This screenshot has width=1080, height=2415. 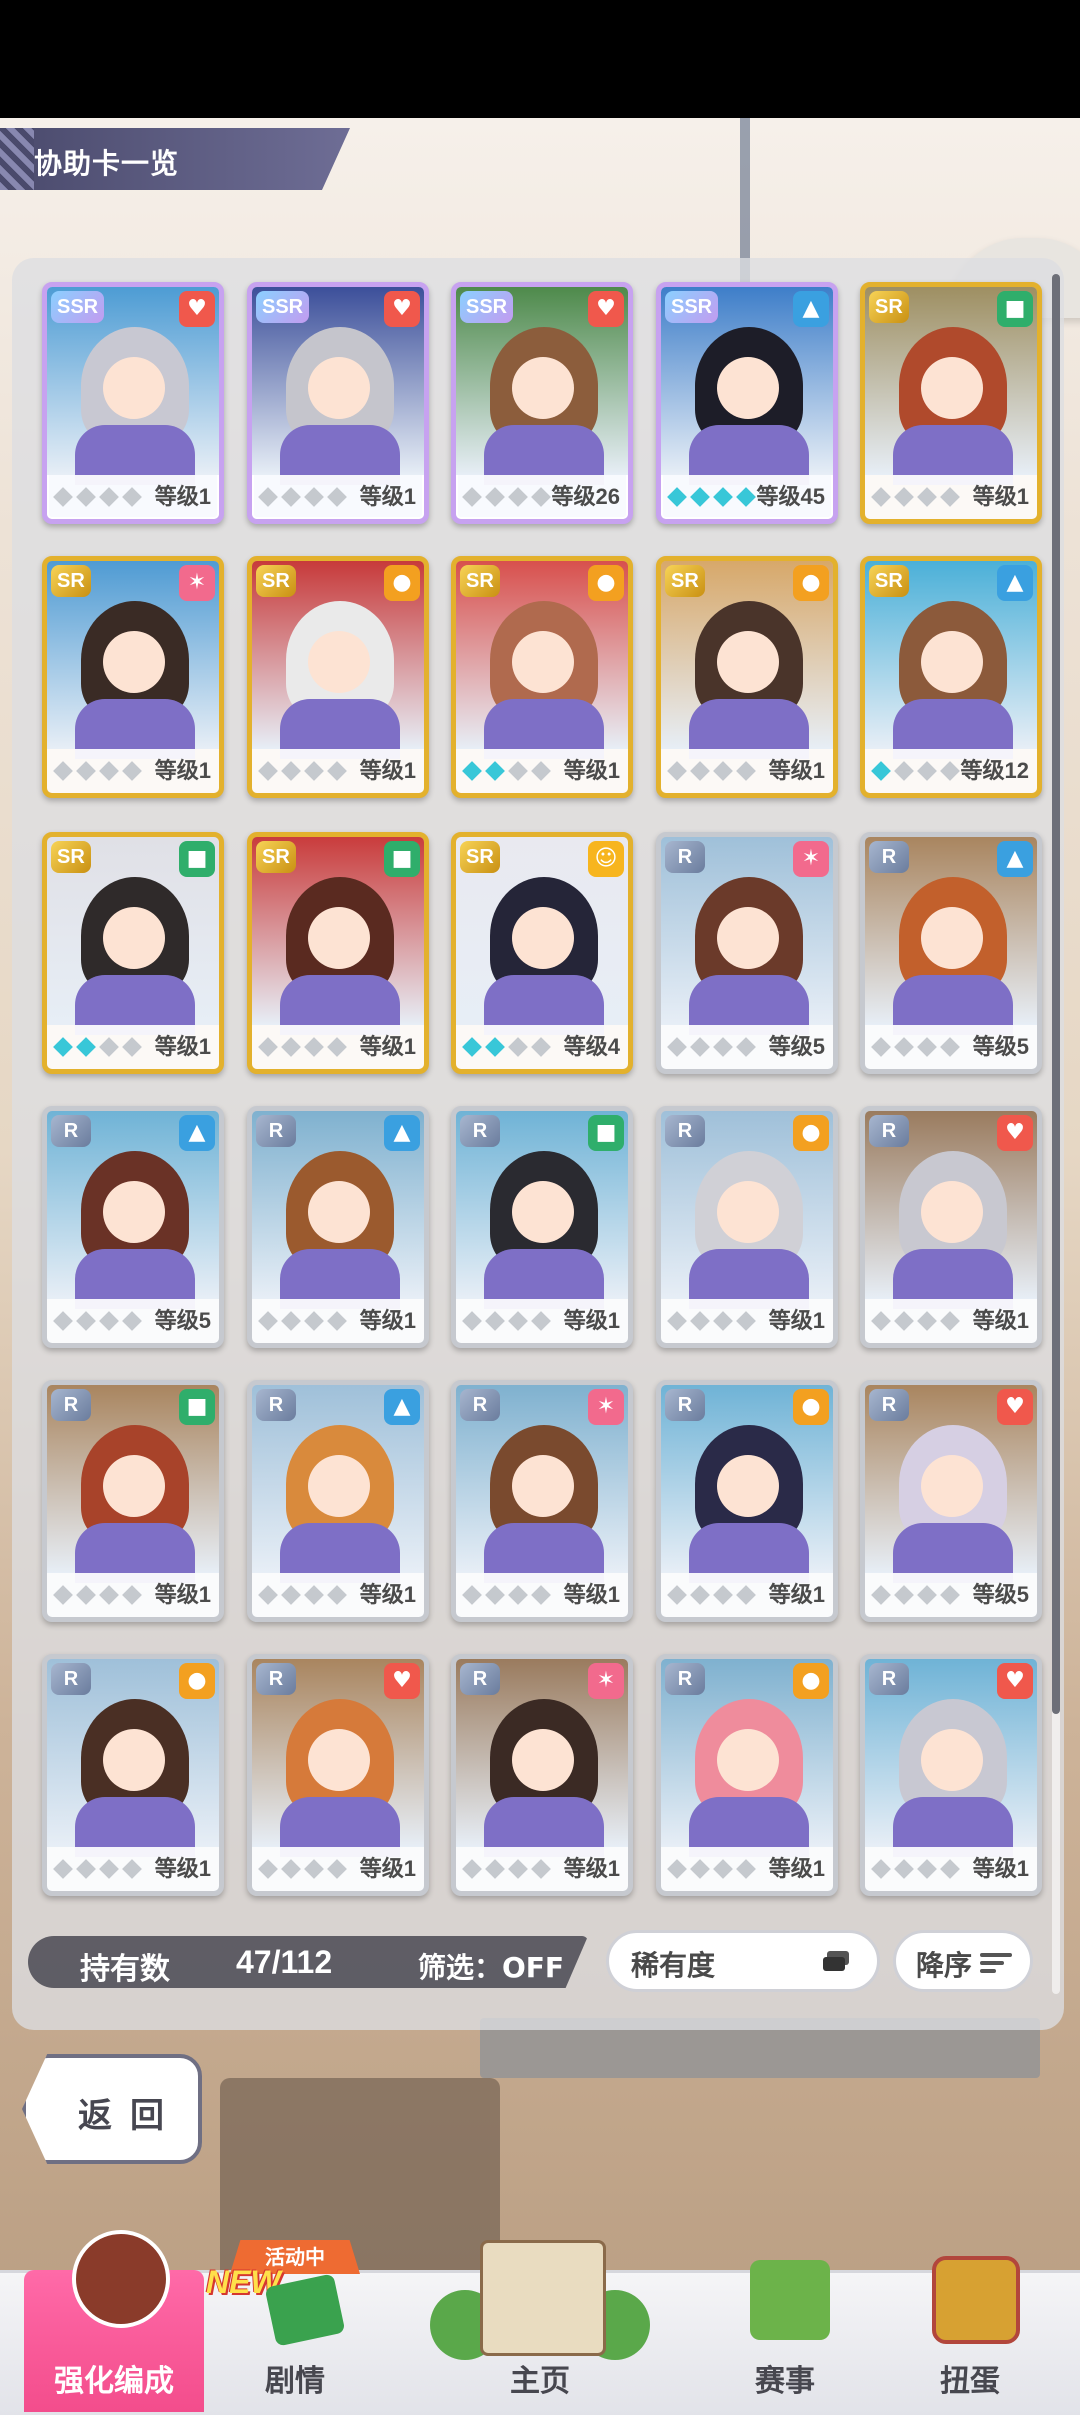 I want to click on support-card: R ♥ 等级5, so click(x=951, y=1501).